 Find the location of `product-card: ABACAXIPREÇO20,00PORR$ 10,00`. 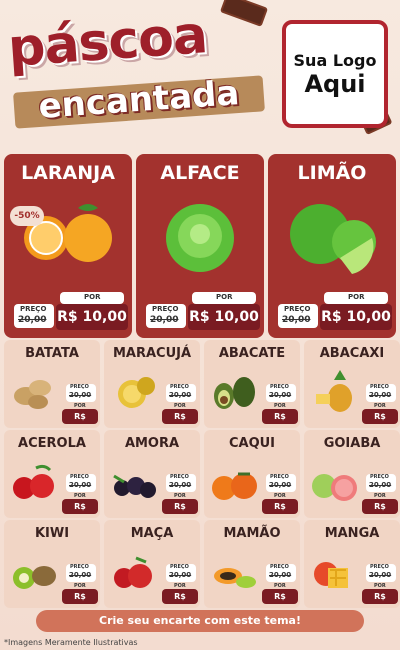

product-card: ABACAXIPREÇO20,00PORR$ 10,00 is located at coordinates (352, 384).